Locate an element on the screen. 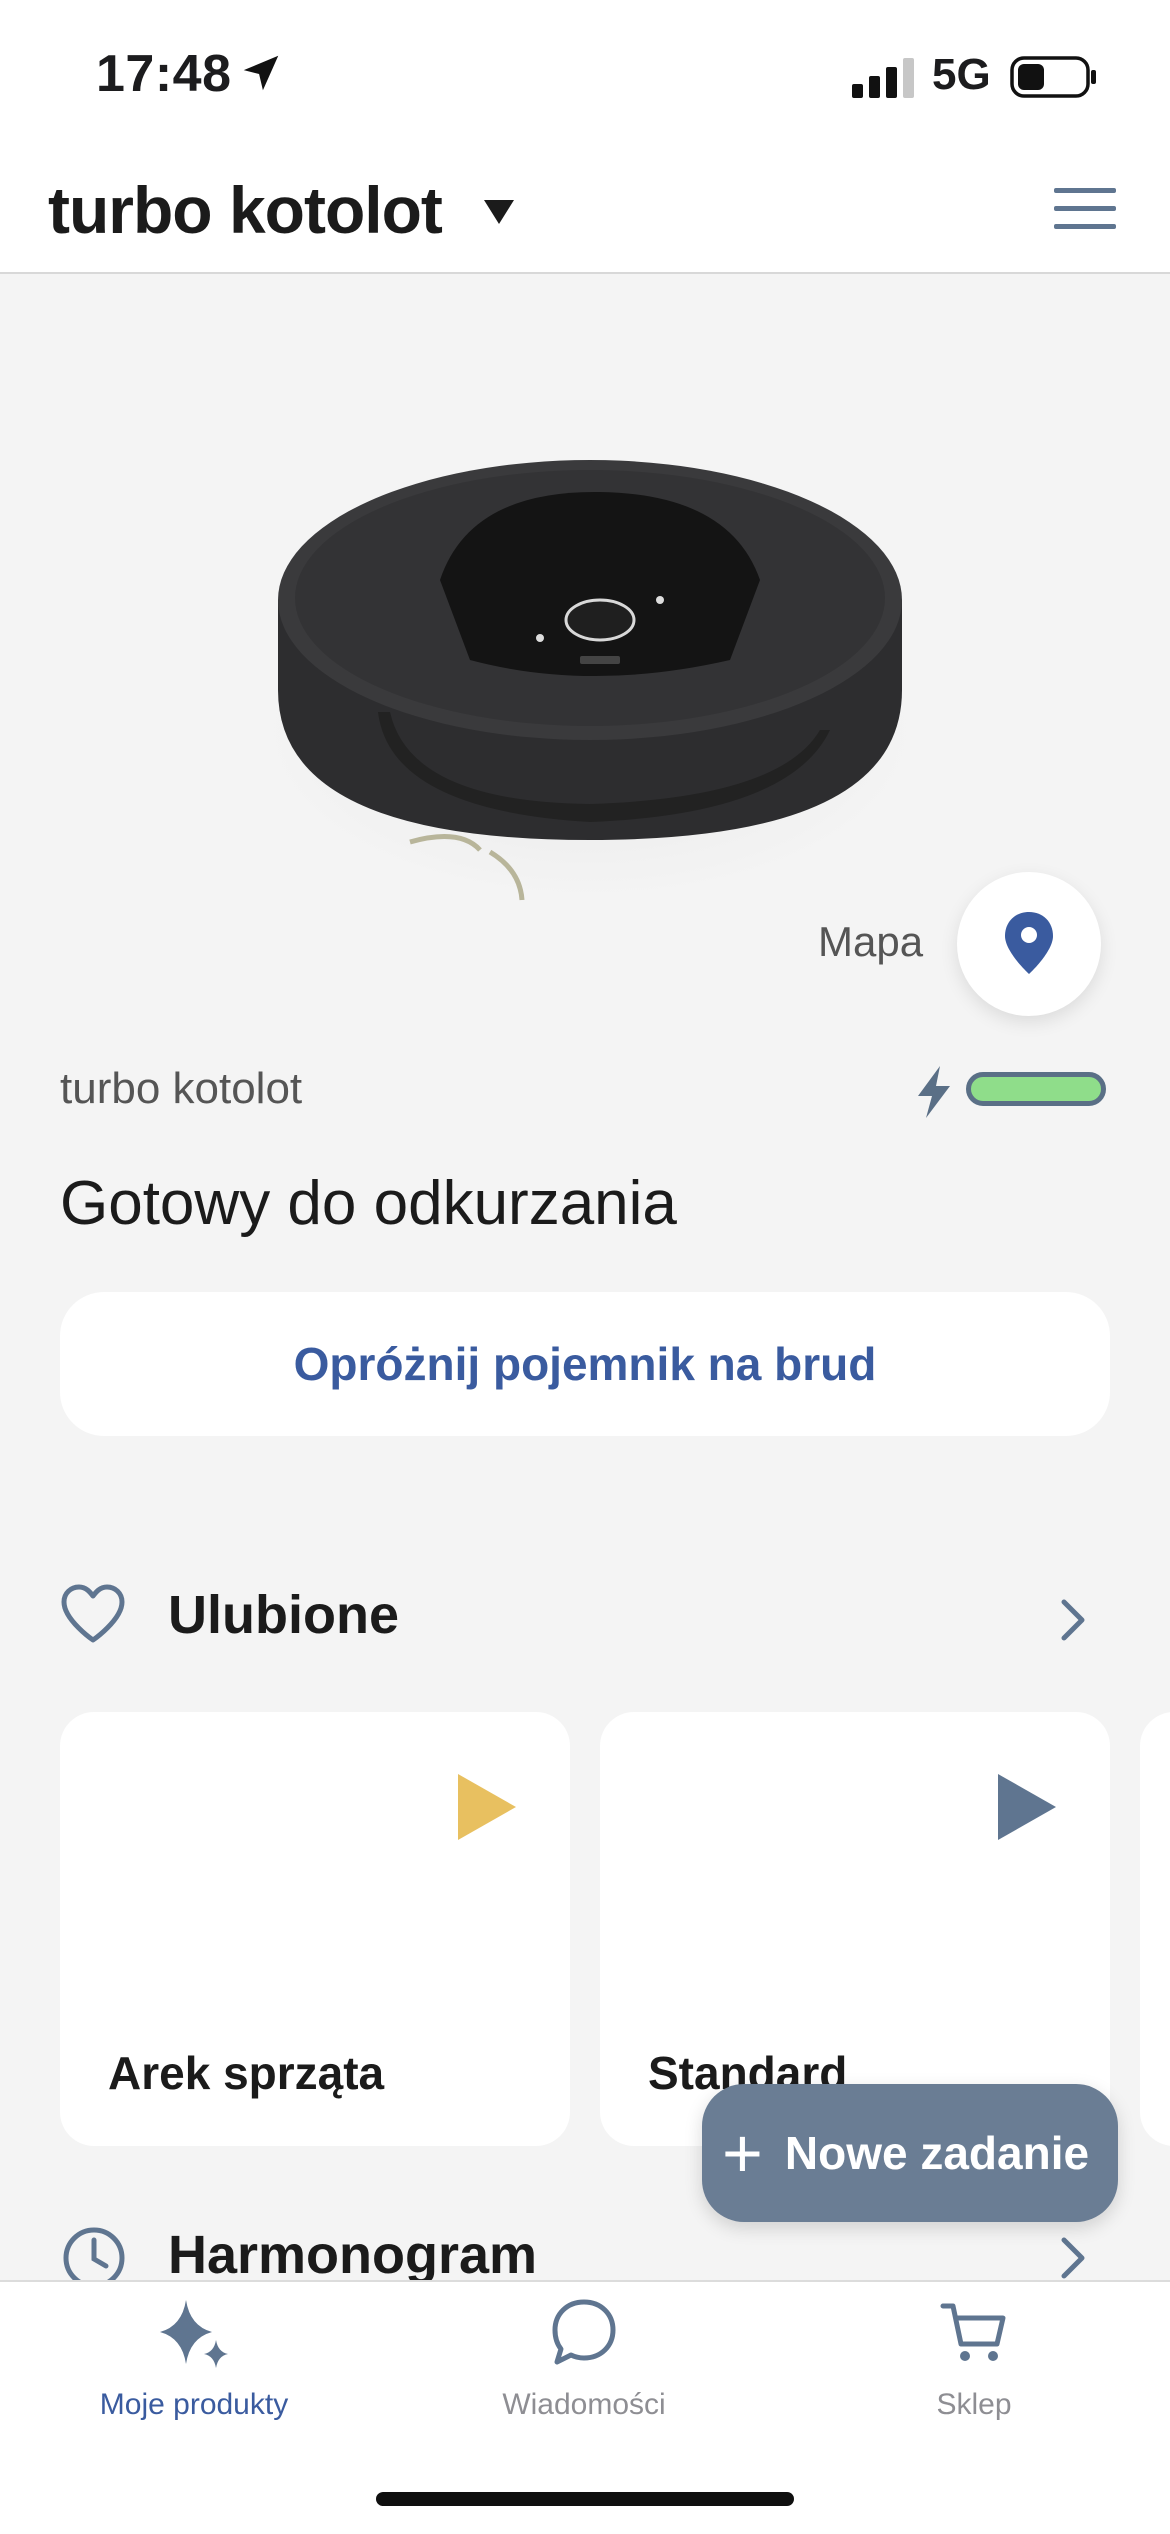 This screenshot has height=2534, width=1170. schedule-title: Harmonogram is located at coordinates (353, 2255).